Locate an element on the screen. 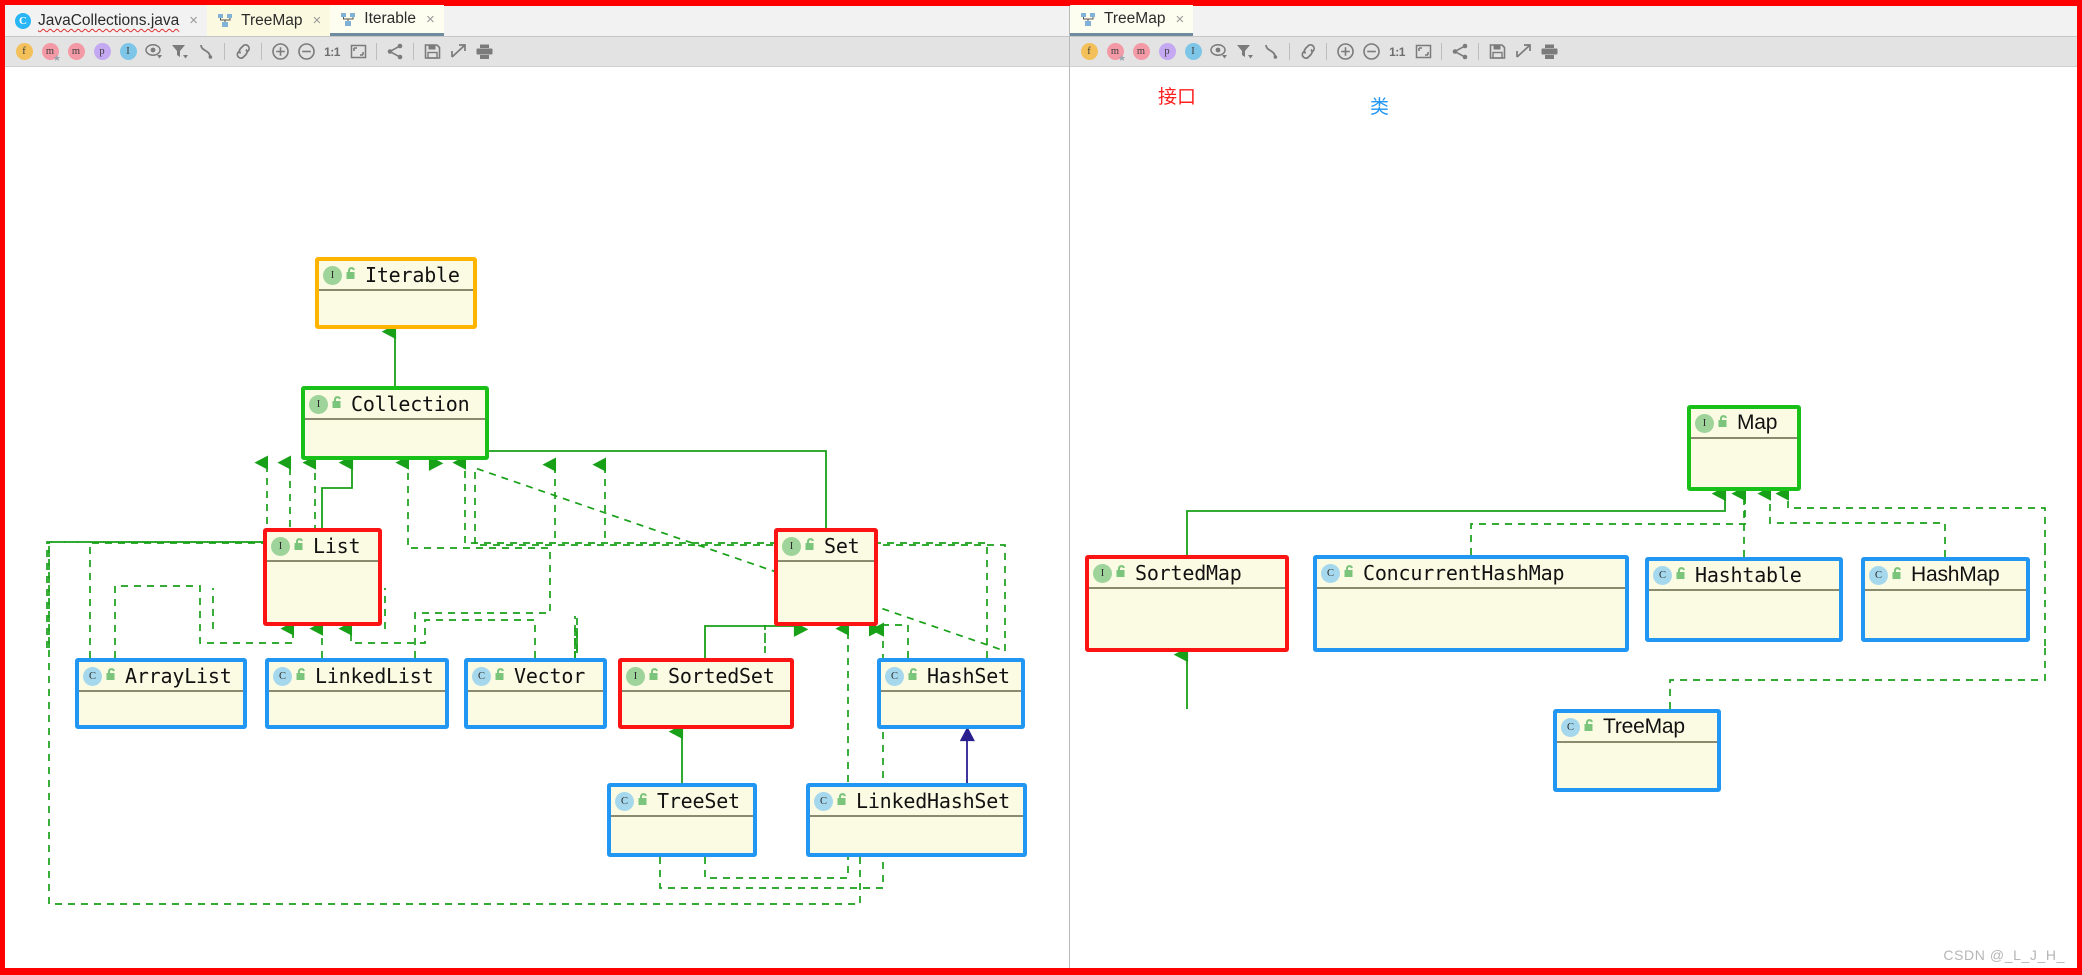 The width and height of the screenshot is (2082, 975). node-title: Iterable is located at coordinates (412, 275).